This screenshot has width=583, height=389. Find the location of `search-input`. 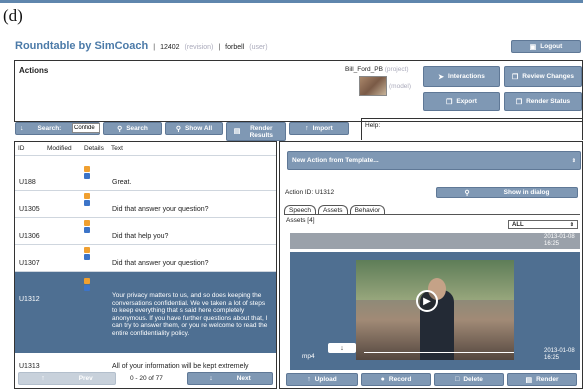

search-input is located at coordinates (86, 128).